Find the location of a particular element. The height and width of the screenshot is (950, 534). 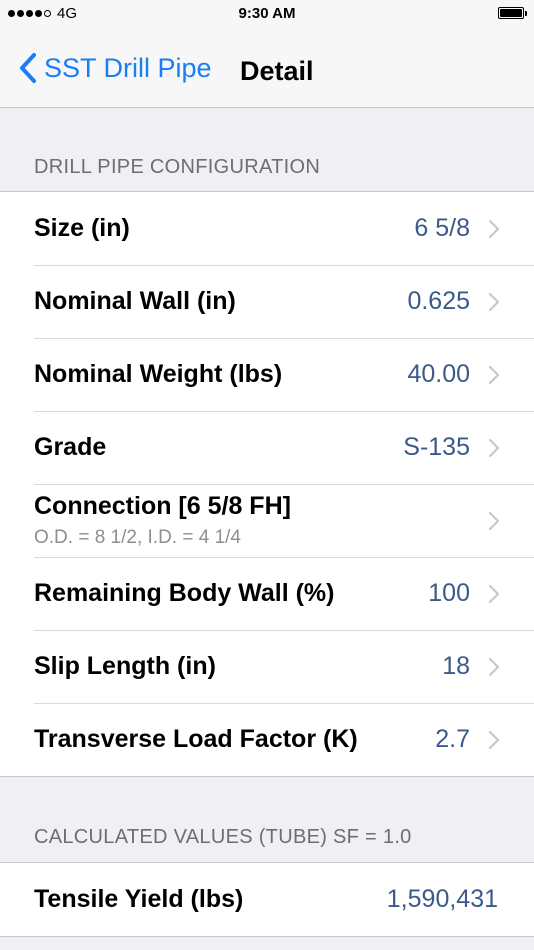

row-value: S-135 is located at coordinates (436, 447).